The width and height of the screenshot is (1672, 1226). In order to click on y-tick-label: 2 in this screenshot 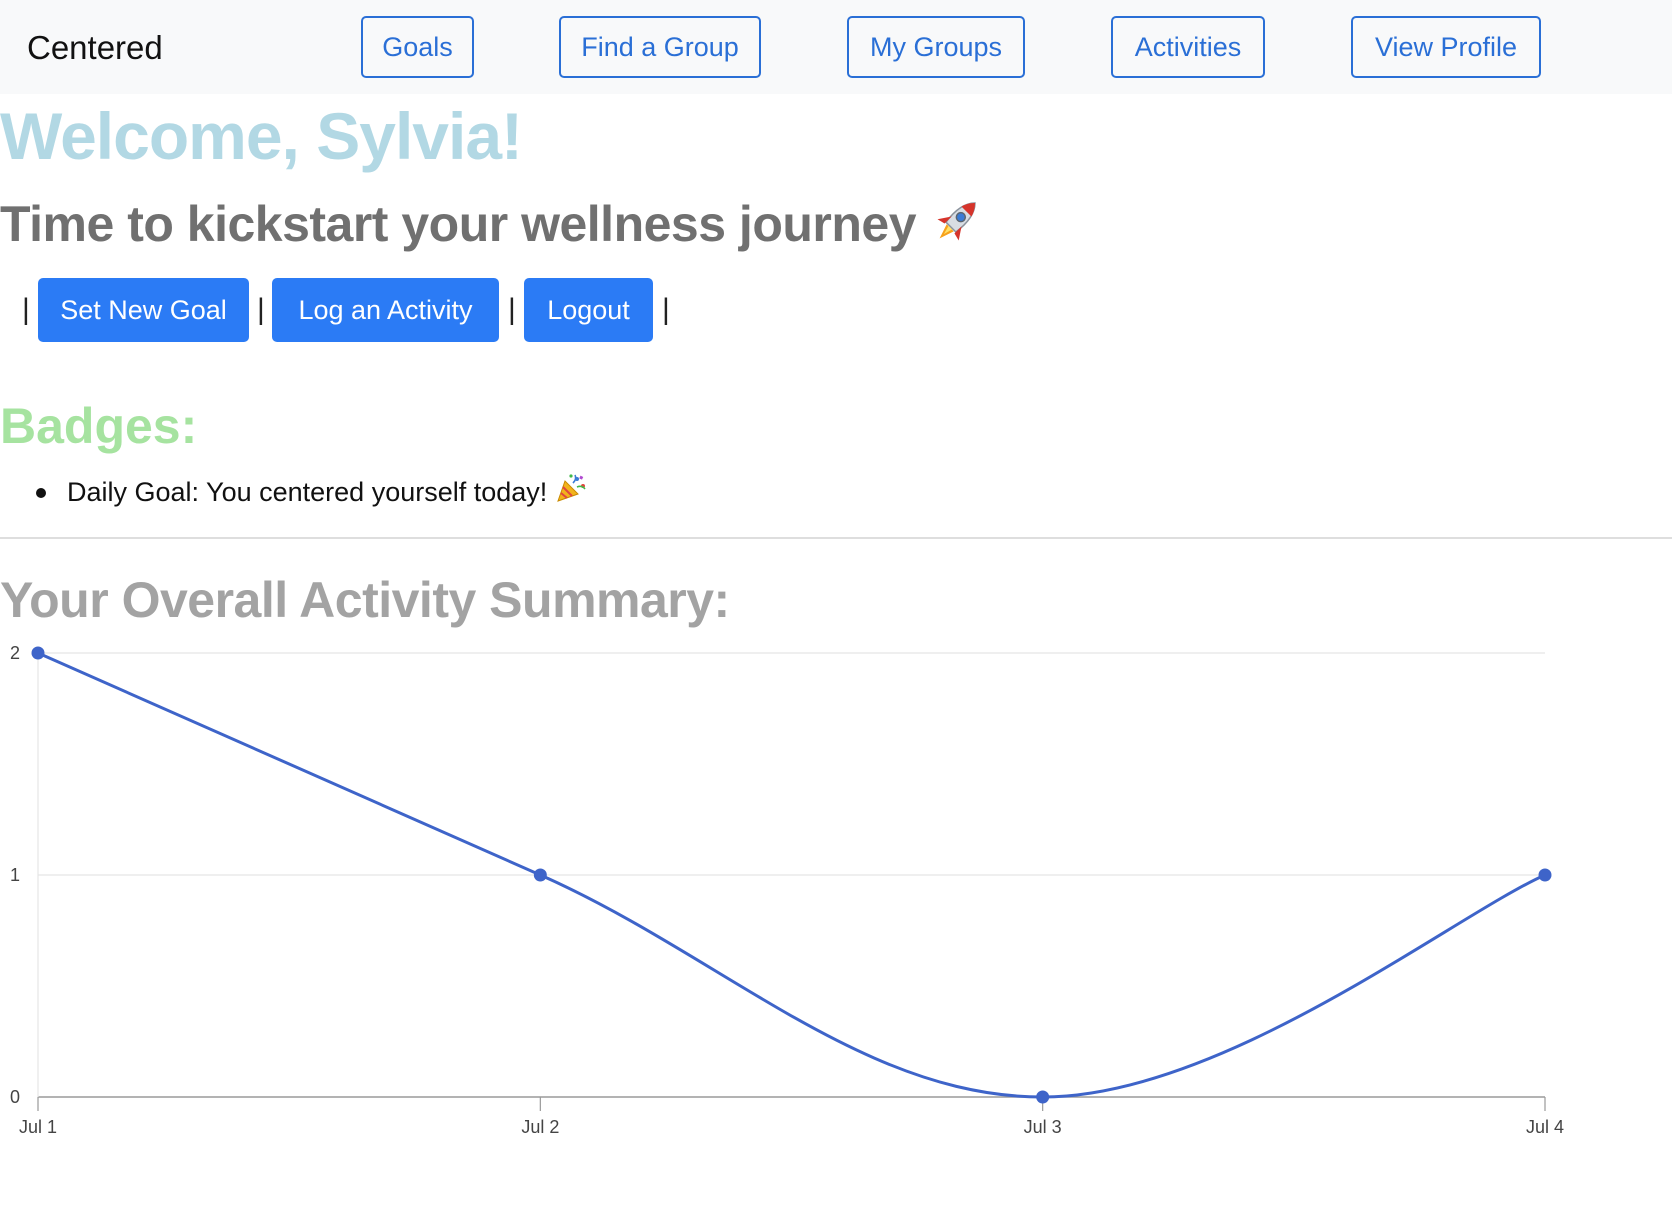, I will do `click(15, 653)`.